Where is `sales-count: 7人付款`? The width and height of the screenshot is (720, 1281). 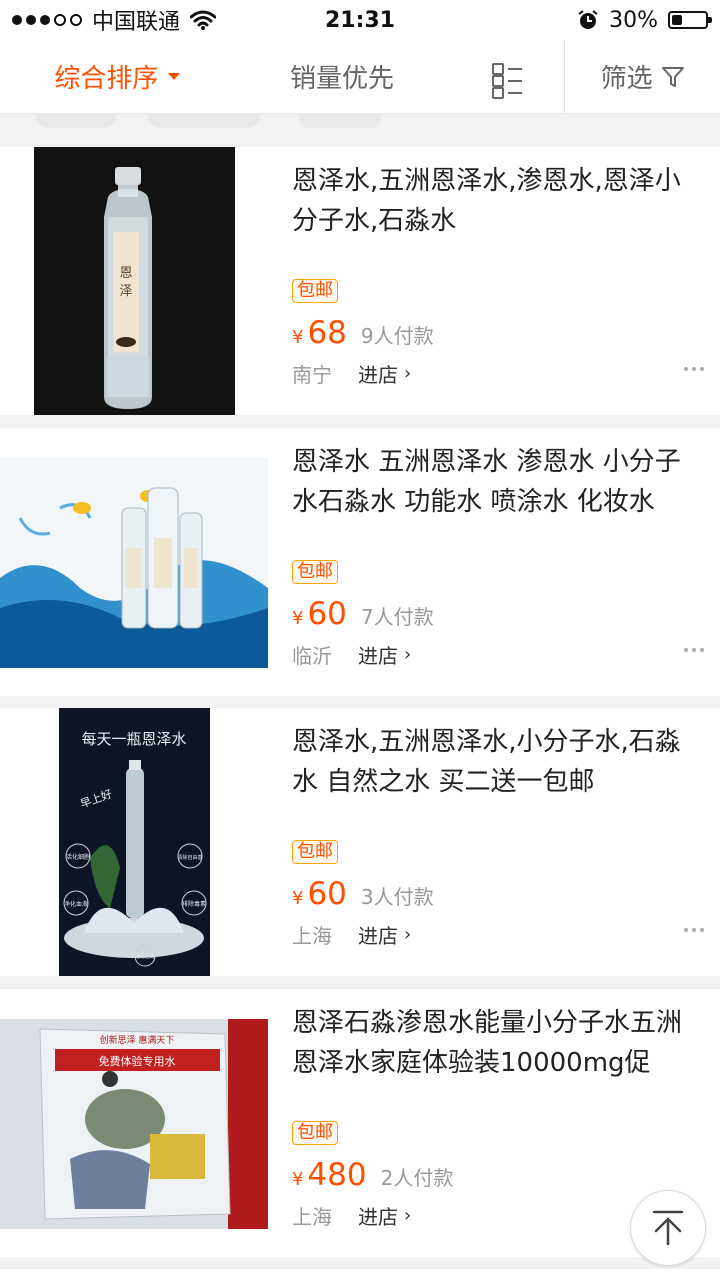 sales-count: 7人付款 is located at coordinates (397, 617).